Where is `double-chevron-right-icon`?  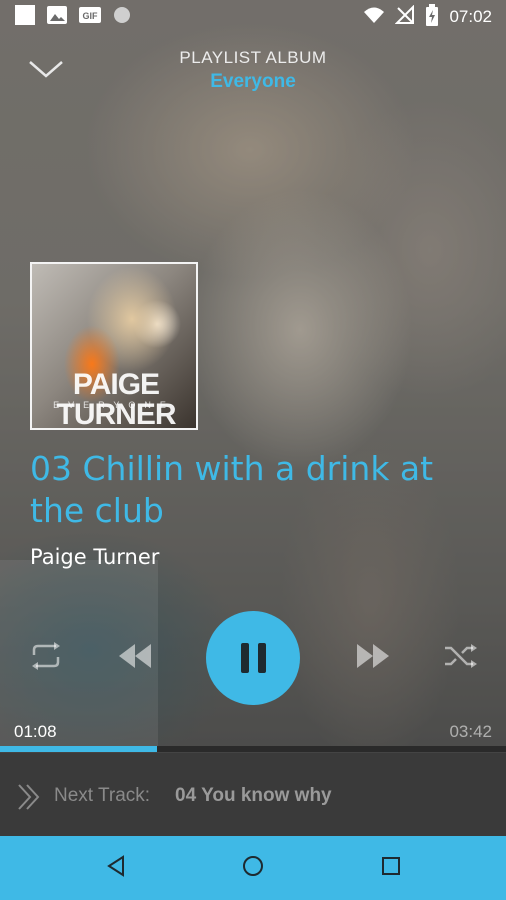
double-chevron-right-icon is located at coordinates (29, 799).